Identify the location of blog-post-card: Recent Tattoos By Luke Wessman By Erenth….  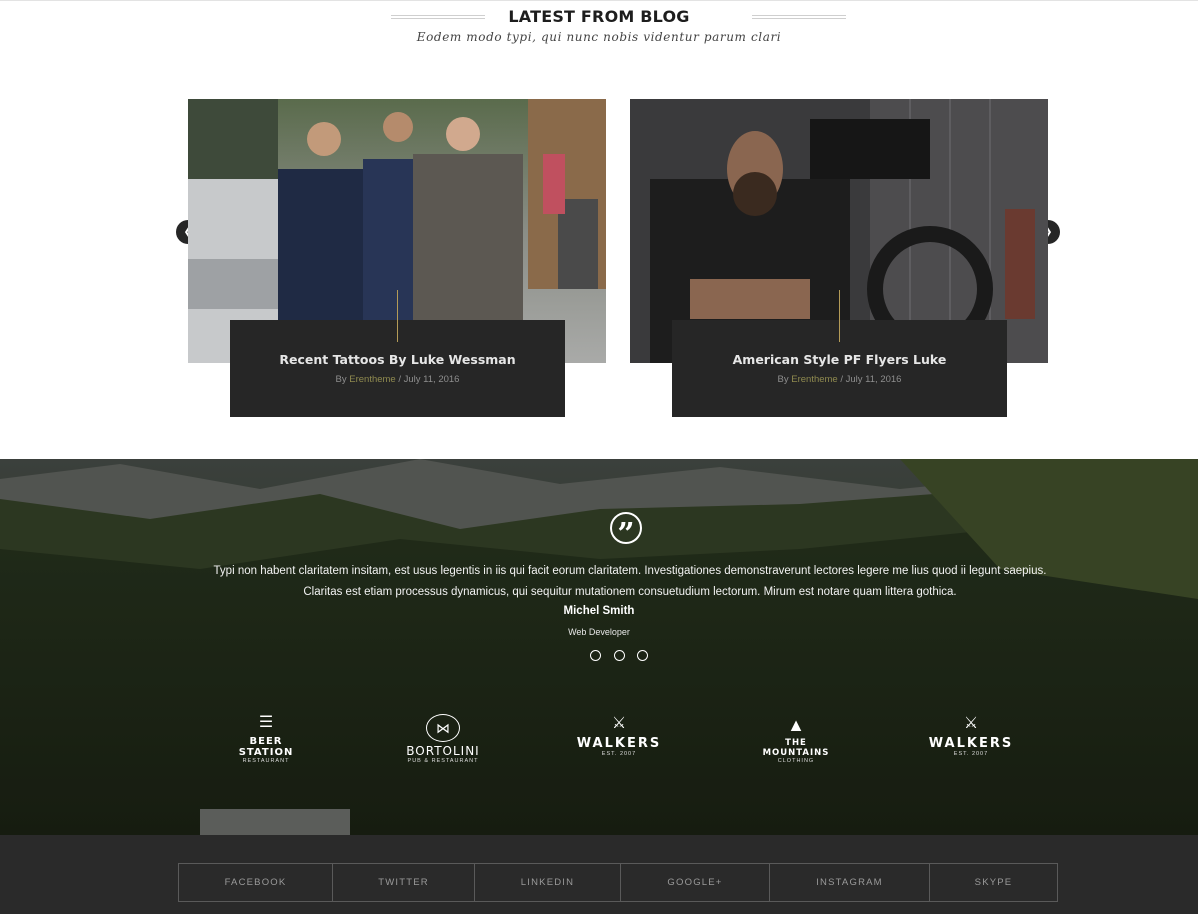
(397, 258).